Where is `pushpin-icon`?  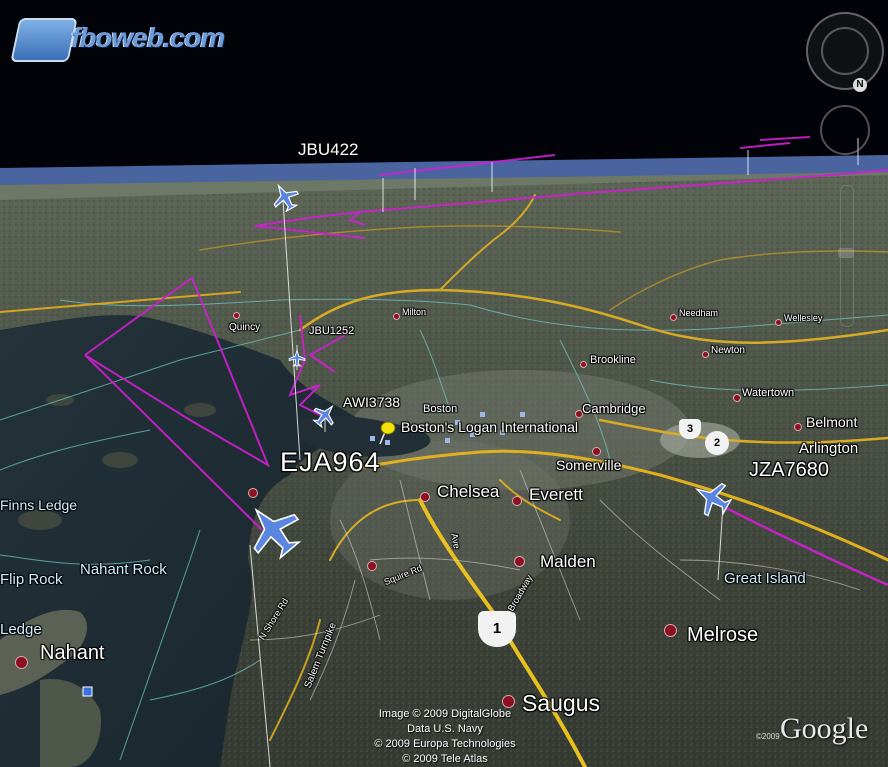
pushpin-icon is located at coordinates (385, 433).